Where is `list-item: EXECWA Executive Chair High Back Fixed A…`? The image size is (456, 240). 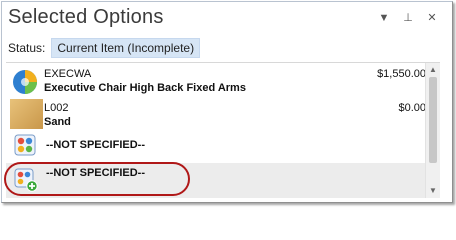 list-item: EXECWA Executive Chair High Back Fixed A… is located at coordinates (217, 81).